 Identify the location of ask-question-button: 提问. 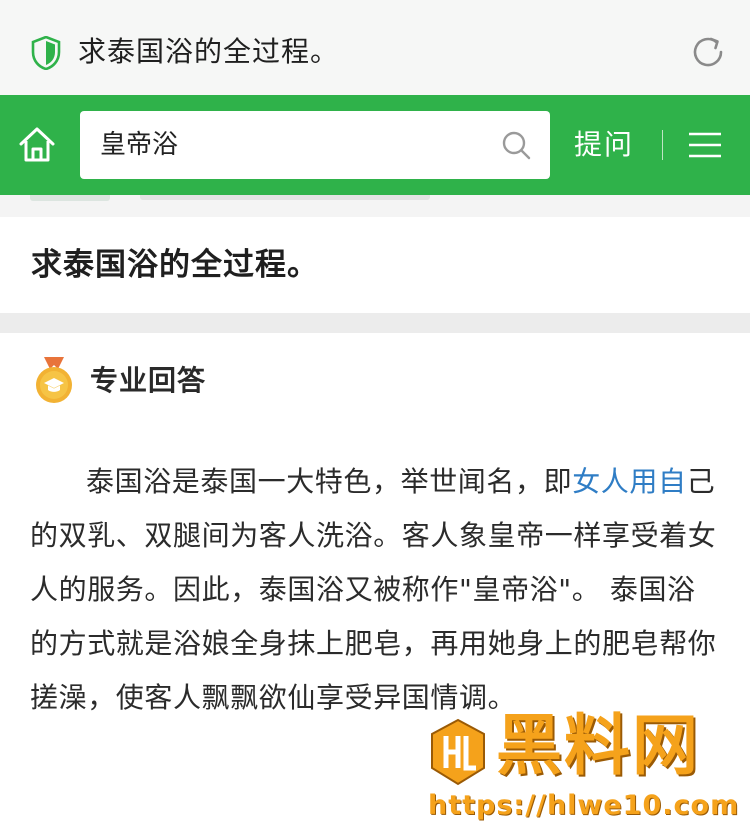
(604, 145).